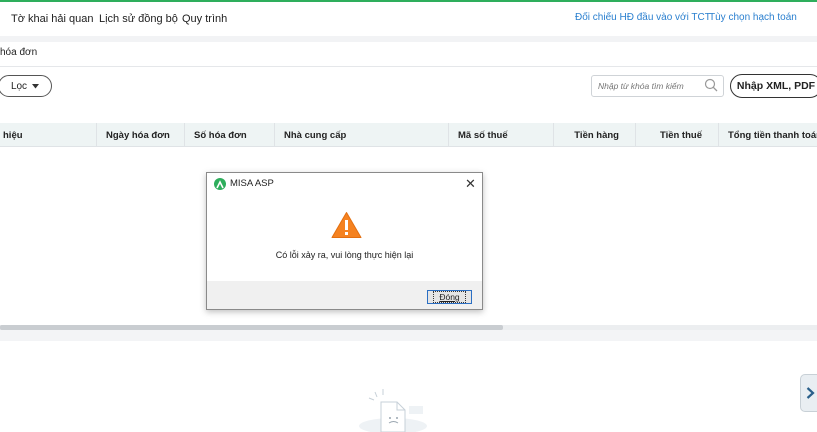 The image size is (817, 432). Describe the element at coordinates (711, 85) in the screenshot. I see `search-icon` at that location.